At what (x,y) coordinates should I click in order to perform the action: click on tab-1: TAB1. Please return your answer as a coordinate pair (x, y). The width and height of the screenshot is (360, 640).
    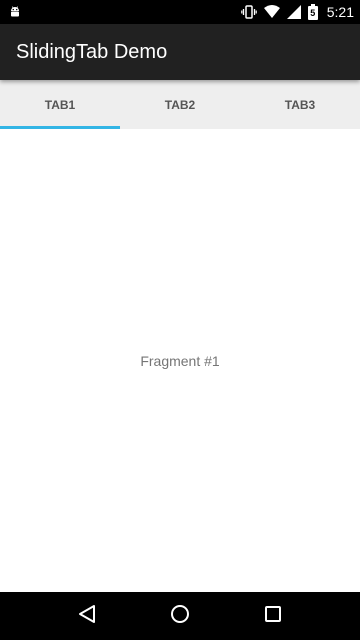
    Looking at the image, I should click on (60, 104).